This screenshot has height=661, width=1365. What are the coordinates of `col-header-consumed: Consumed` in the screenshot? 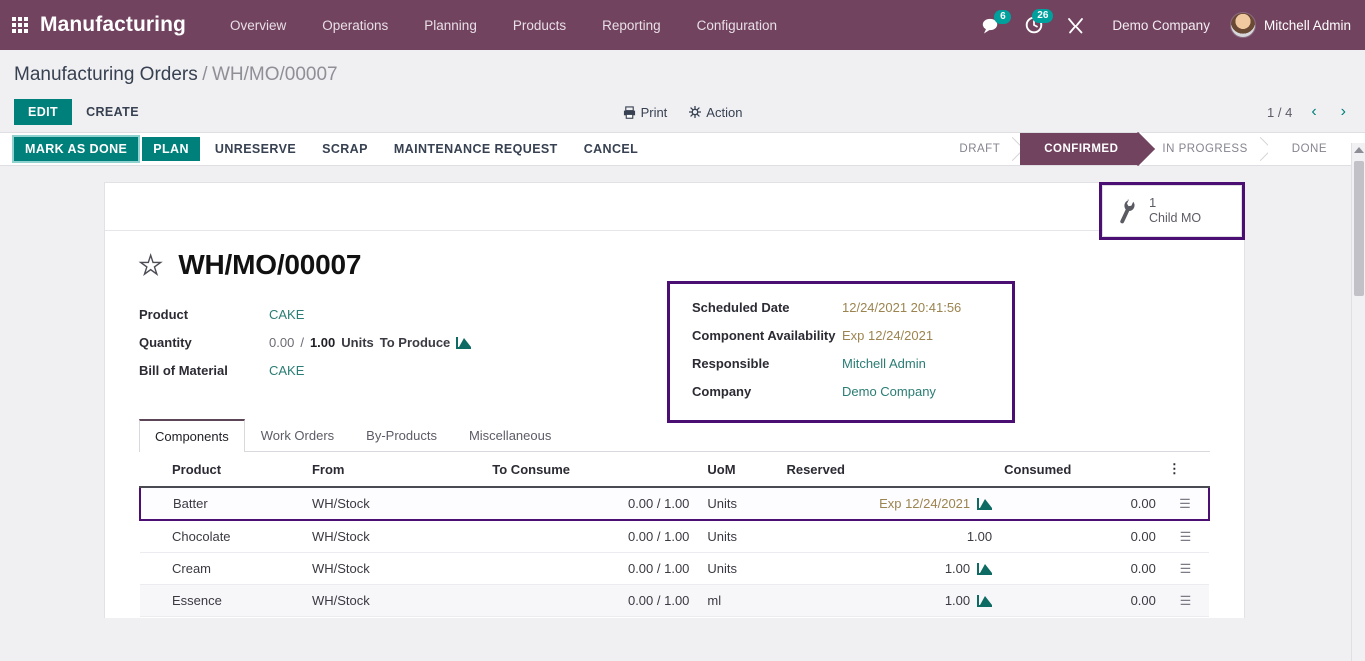 It's located at (1080, 470).